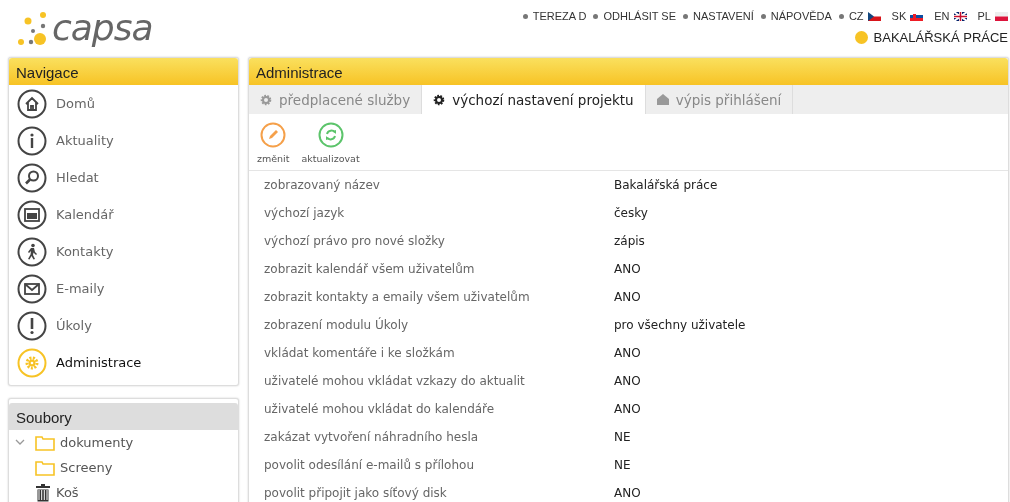 This screenshot has width=1010, height=502. What do you see at coordinates (395, 381) in the screenshot?
I see `setting-name: uživatelé mohou vkládat vzkazy do aktualit` at bounding box center [395, 381].